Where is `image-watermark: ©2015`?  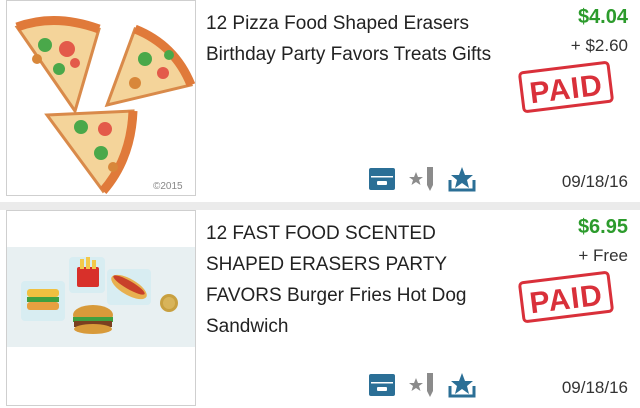
image-watermark: ©2015 is located at coordinates (168, 186).